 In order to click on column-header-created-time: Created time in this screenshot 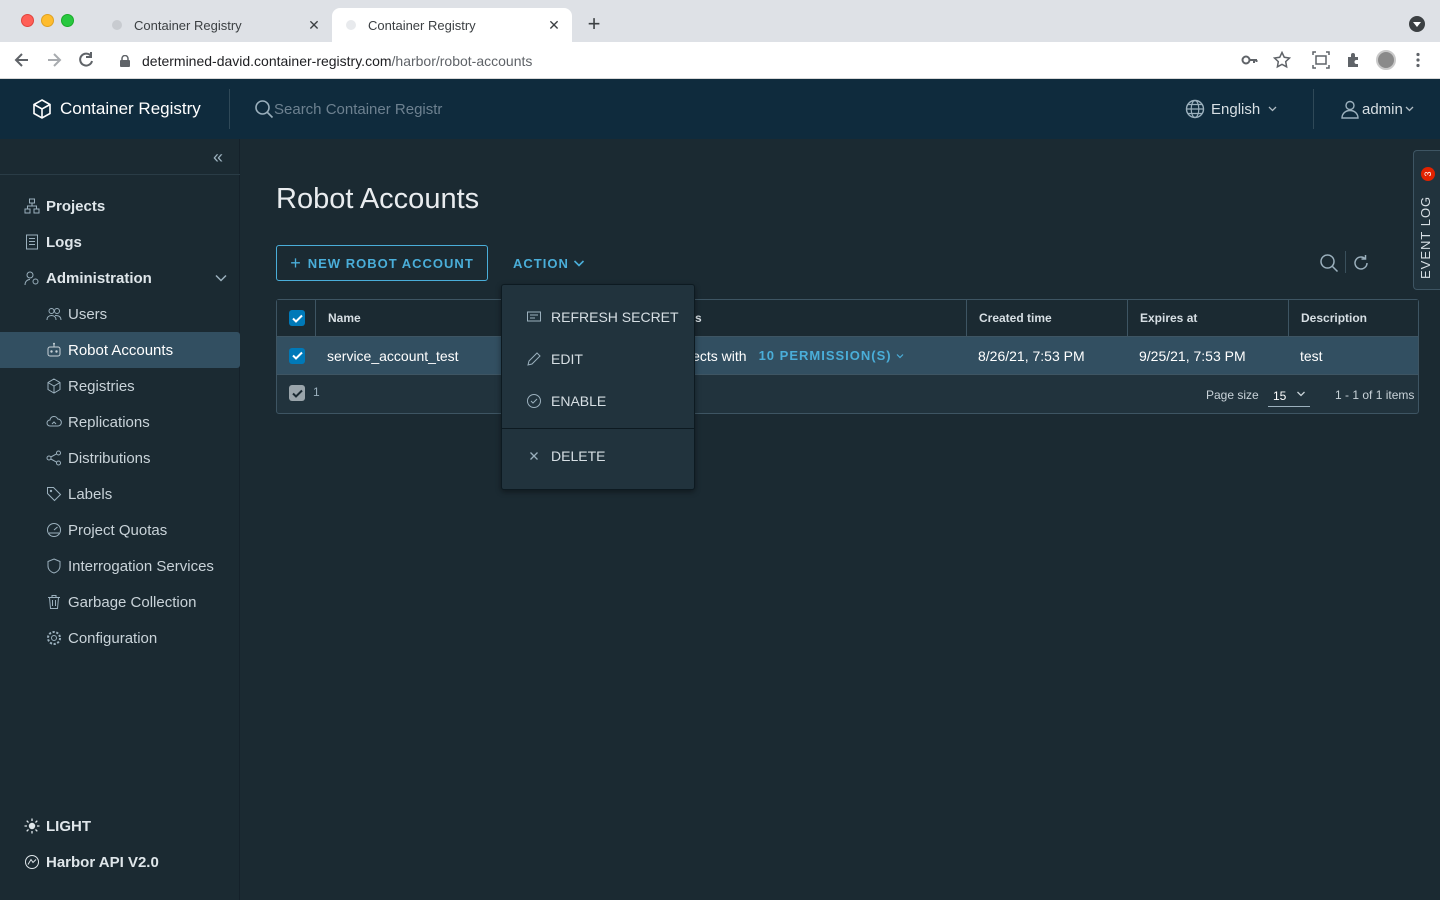, I will do `click(1046, 318)`.